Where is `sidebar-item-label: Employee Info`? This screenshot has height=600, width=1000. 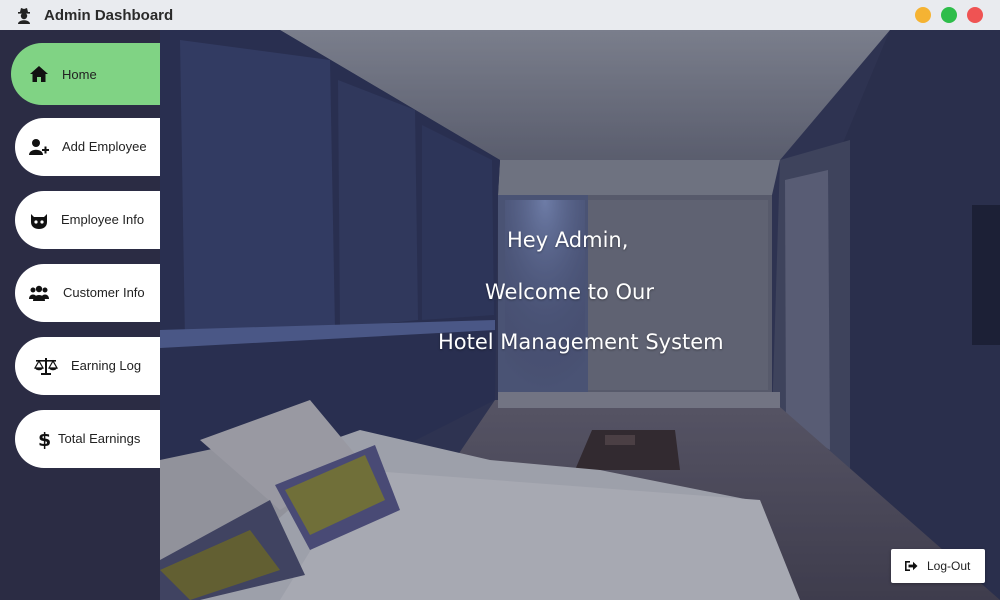 sidebar-item-label: Employee Info is located at coordinates (103, 219).